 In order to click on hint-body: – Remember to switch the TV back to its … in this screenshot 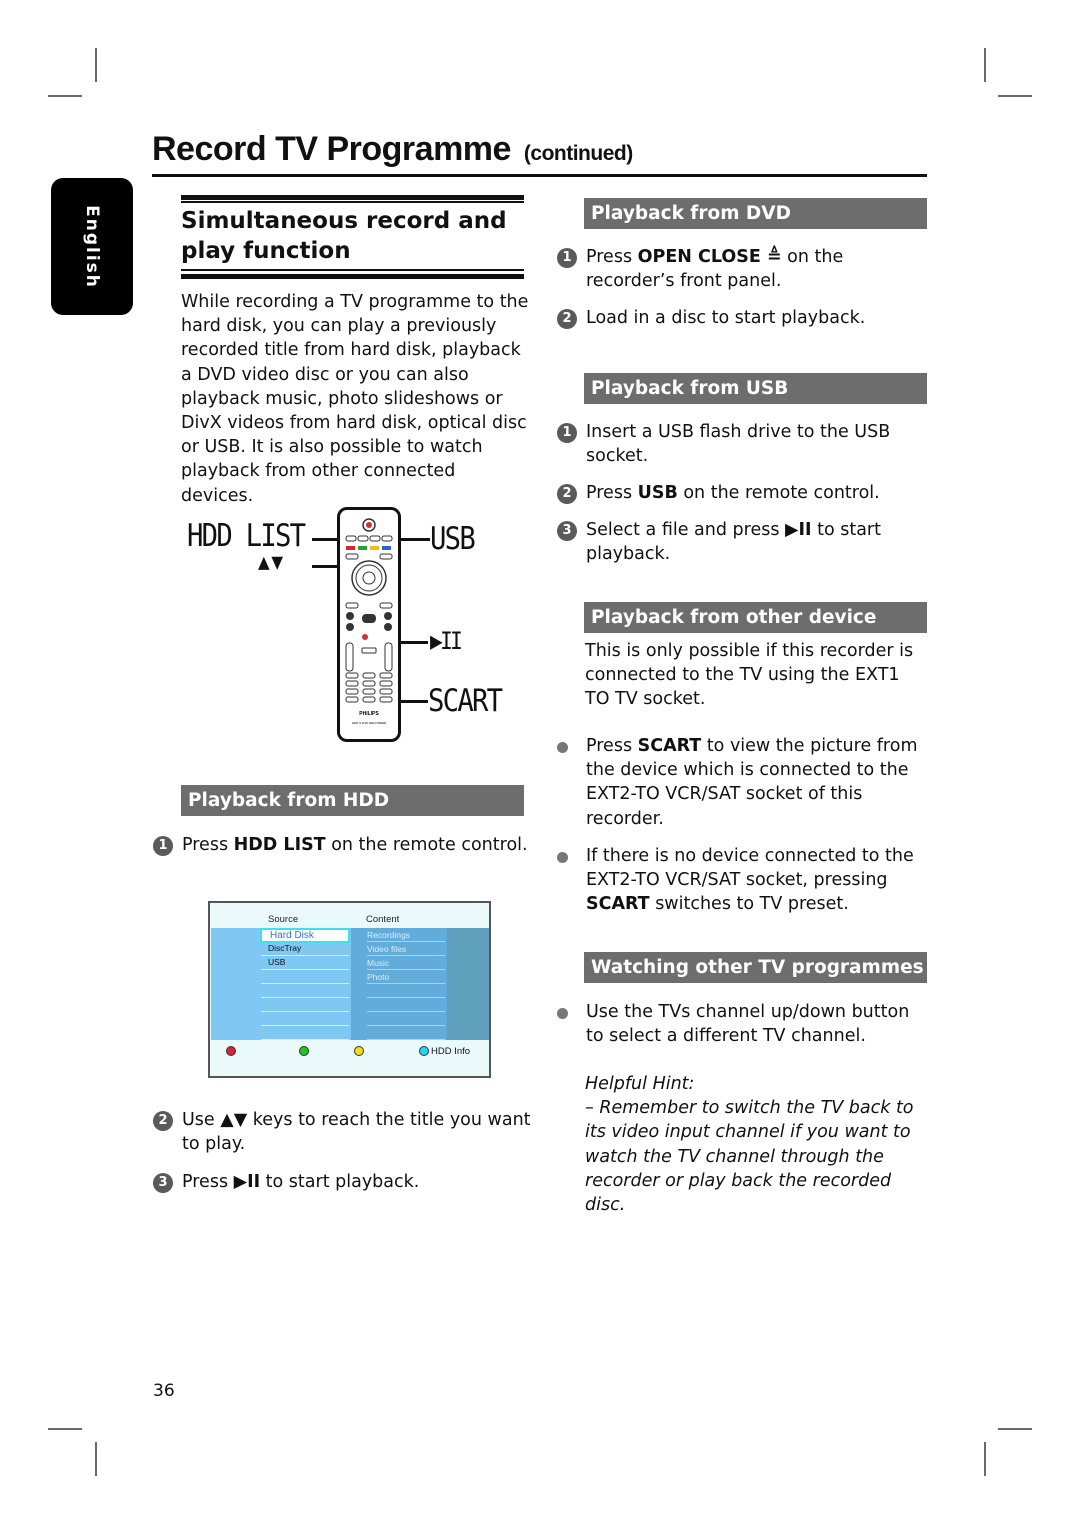, I will do `click(749, 1157)`.